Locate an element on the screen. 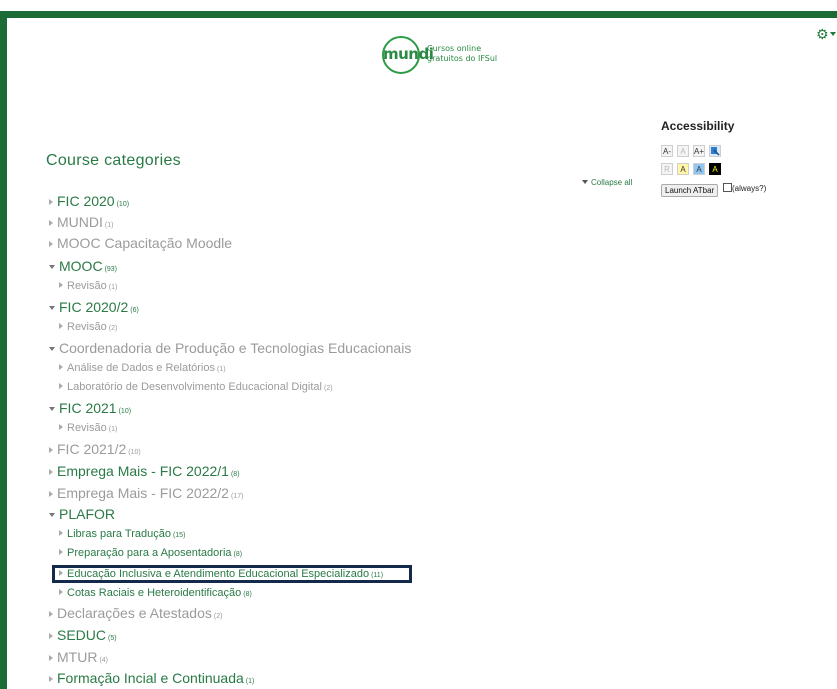 The width and height of the screenshot is (837, 689). category-item: MOOC (93) is located at coordinates (83, 266).